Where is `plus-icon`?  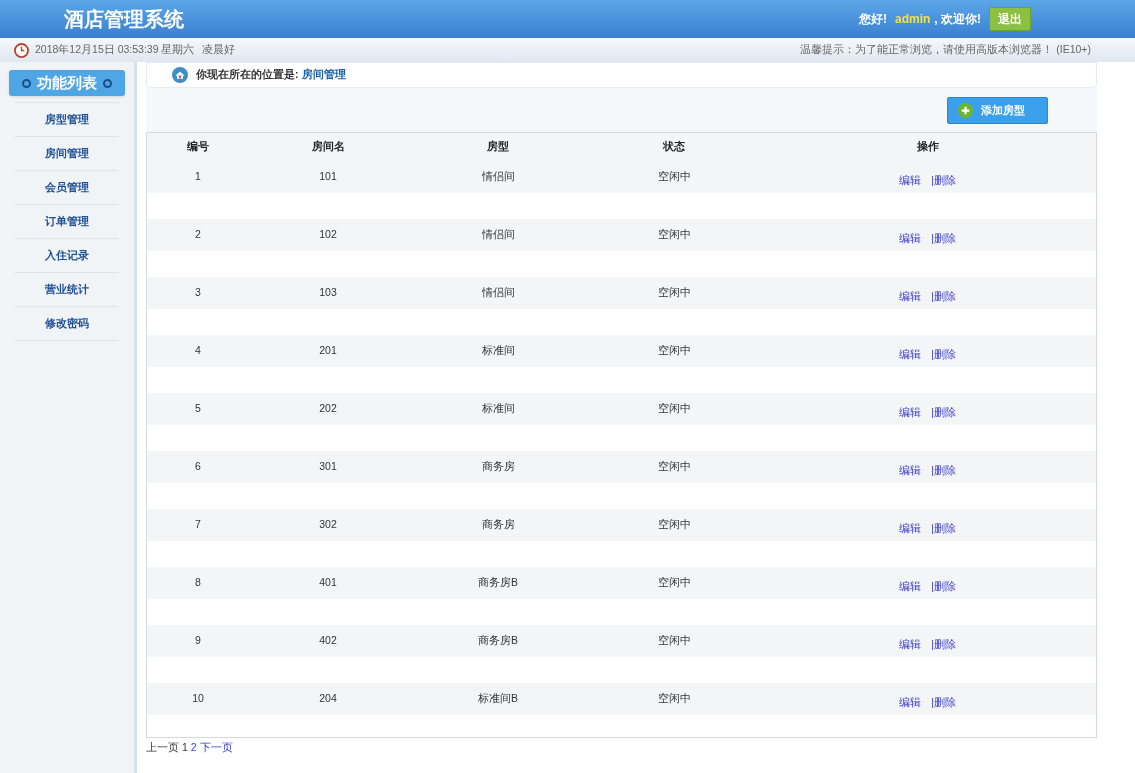 plus-icon is located at coordinates (965, 110).